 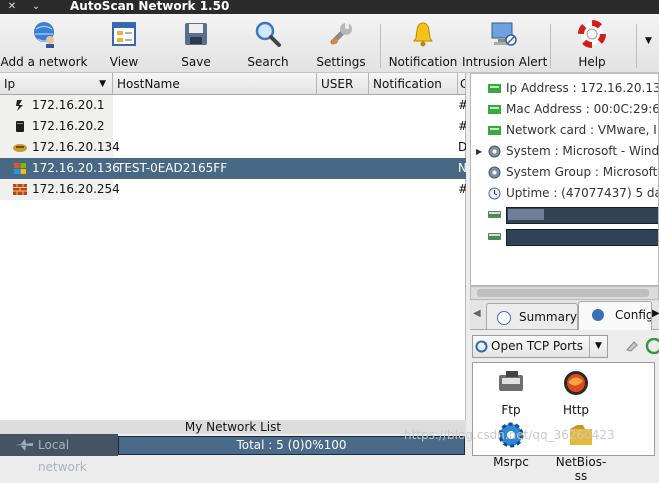 What do you see at coordinates (505, 44) in the screenshot?
I see `intrusion-alert-button: Intrusion Alert` at bounding box center [505, 44].